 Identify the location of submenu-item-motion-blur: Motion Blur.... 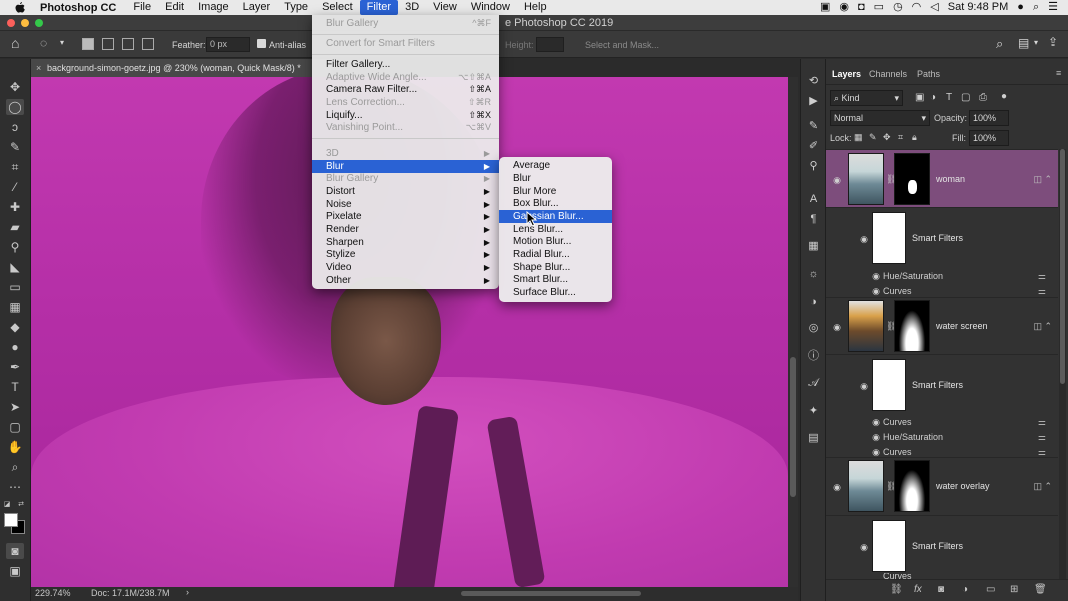
(555, 241).